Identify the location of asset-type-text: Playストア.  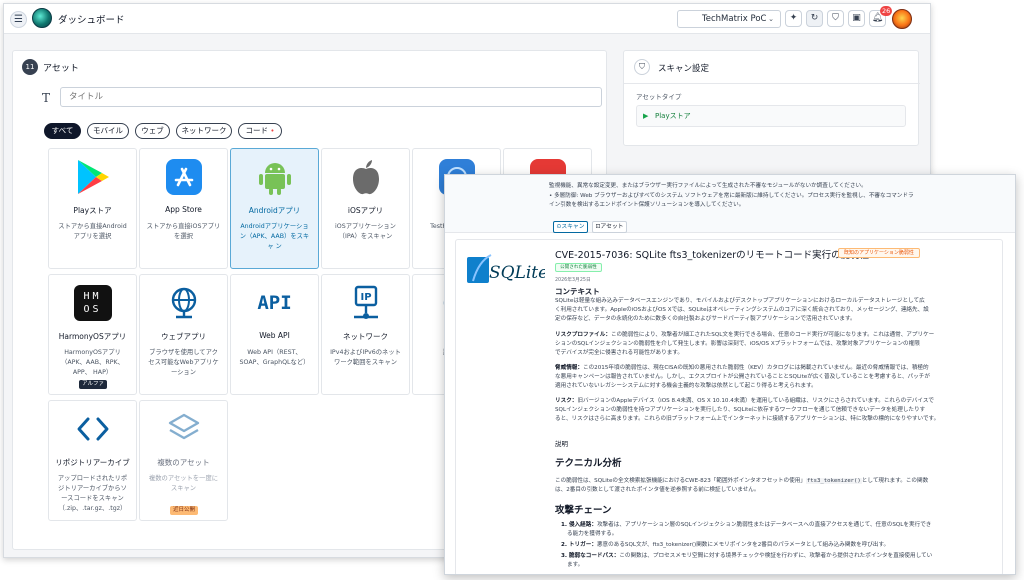
(673, 116).